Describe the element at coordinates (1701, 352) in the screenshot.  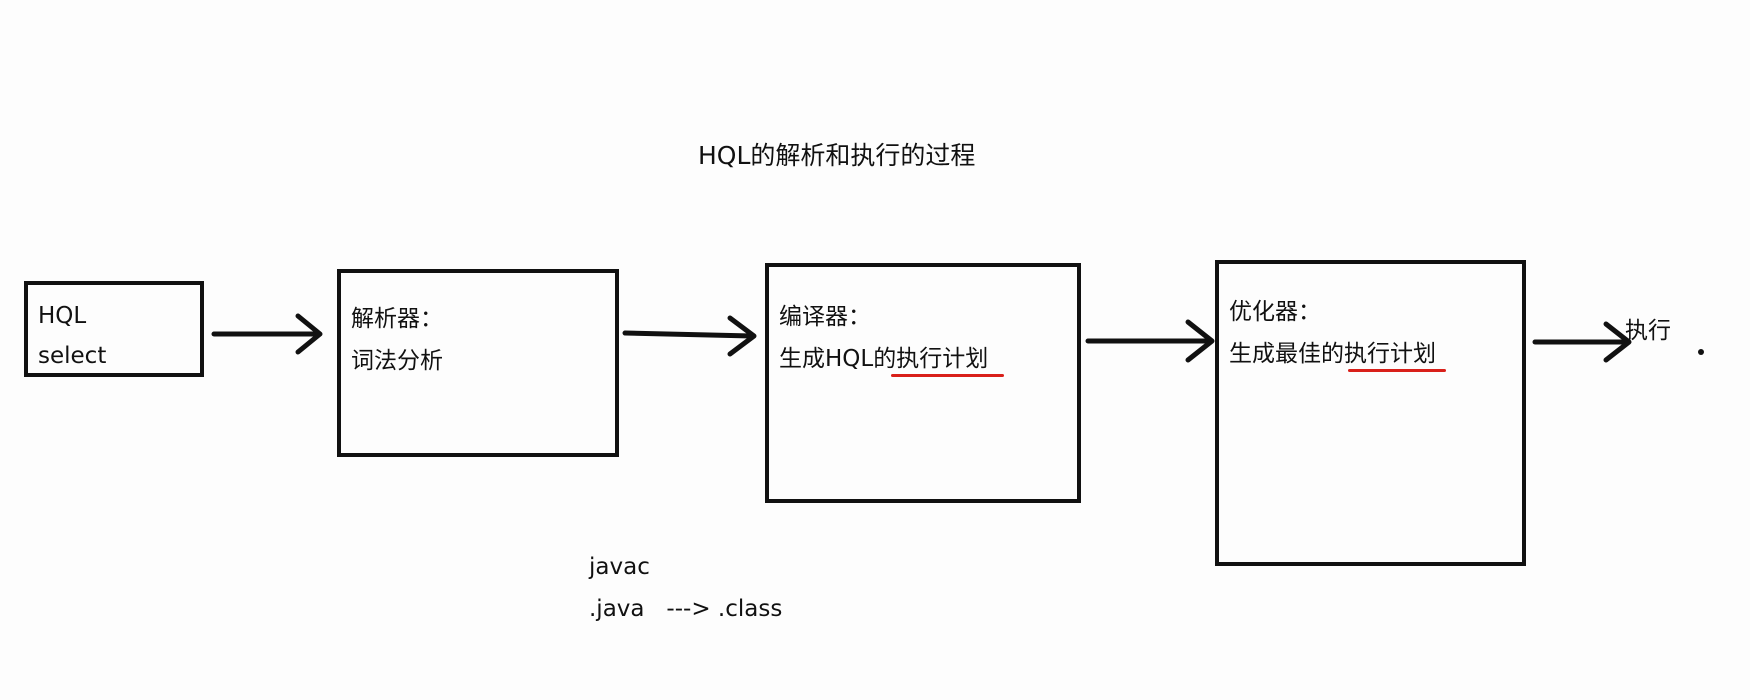
I see `stray-dot` at that location.